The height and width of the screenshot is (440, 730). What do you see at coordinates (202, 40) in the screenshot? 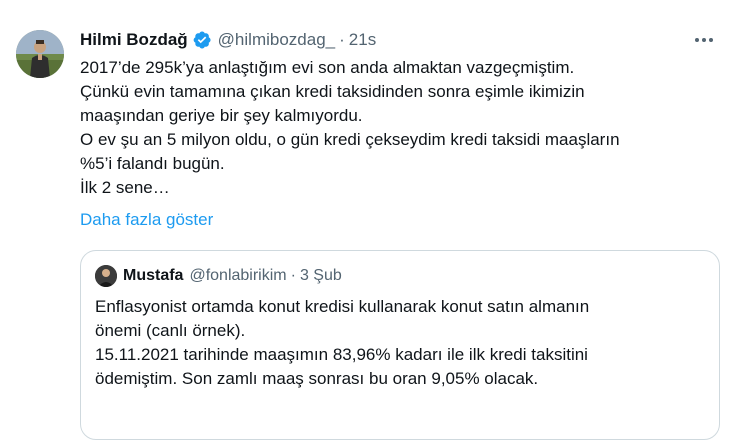
I see `verified-badge-icon` at bounding box center [202, 40].